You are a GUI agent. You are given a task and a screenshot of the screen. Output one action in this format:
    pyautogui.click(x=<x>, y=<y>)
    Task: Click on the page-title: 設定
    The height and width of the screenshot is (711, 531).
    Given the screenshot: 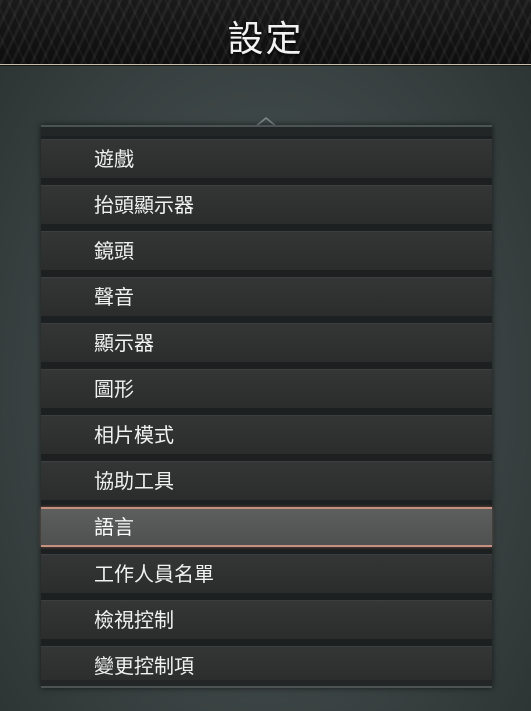 What is the action you would take?
    pyautogui.click(x=265, y=39)
    